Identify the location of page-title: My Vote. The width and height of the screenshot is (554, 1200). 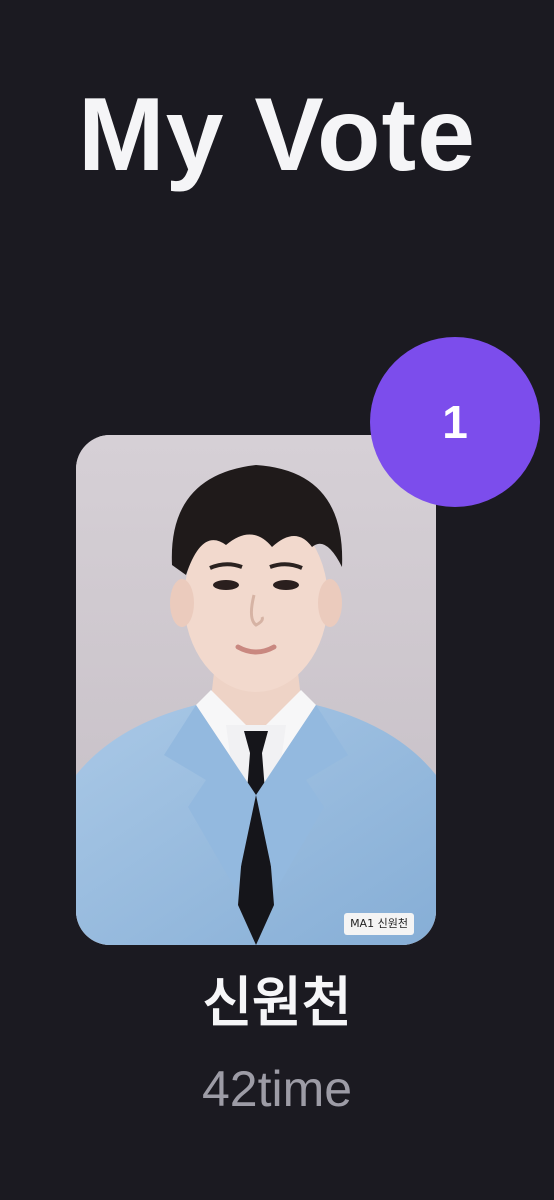
(276, 135).